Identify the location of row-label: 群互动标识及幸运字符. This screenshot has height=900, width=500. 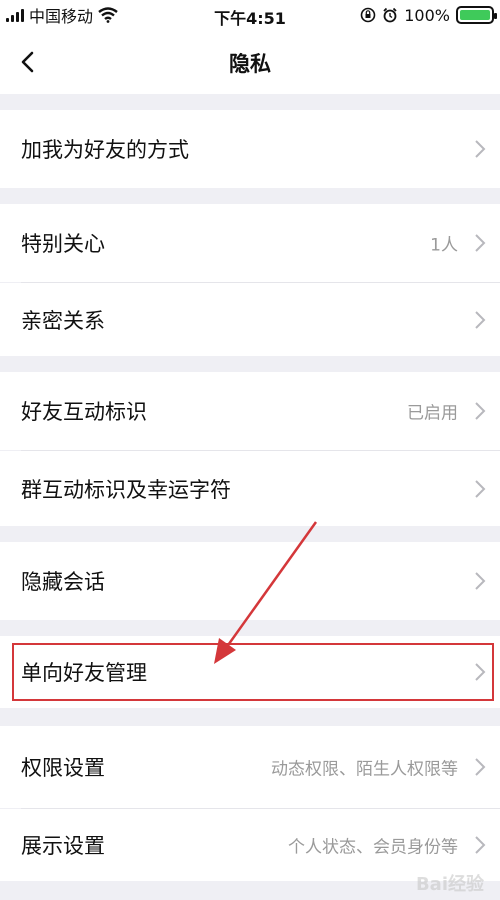
(126, 489).